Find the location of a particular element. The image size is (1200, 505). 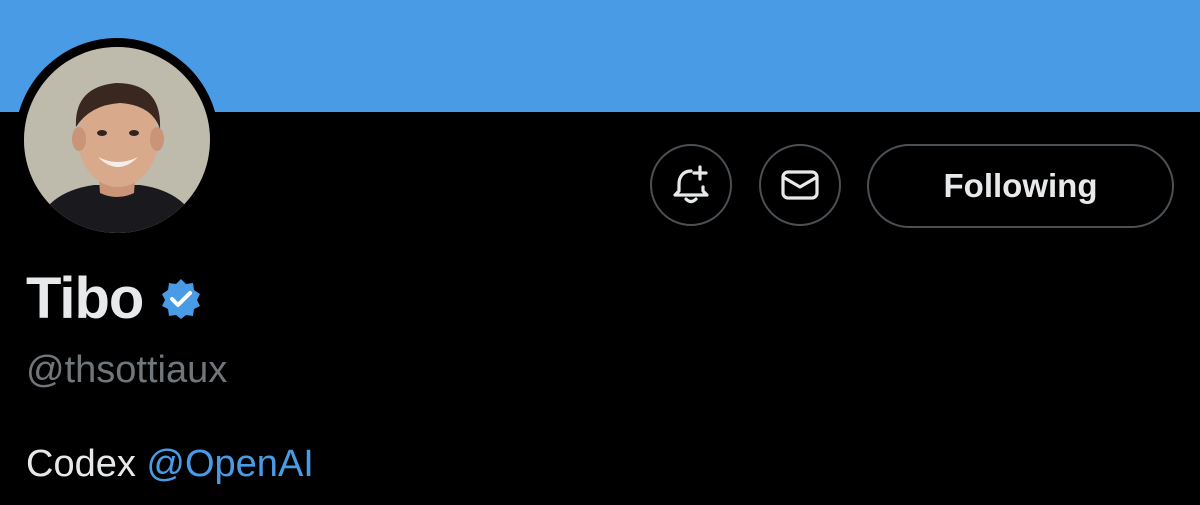

avatar is located at coordinates (117, 140).